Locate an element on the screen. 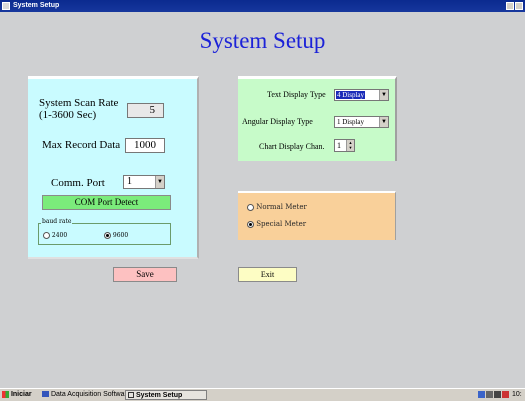 Image resolution: width=525 pixels, height=401 pixels. max-record-label: Max Record Data is located at coordinates (81, 145).